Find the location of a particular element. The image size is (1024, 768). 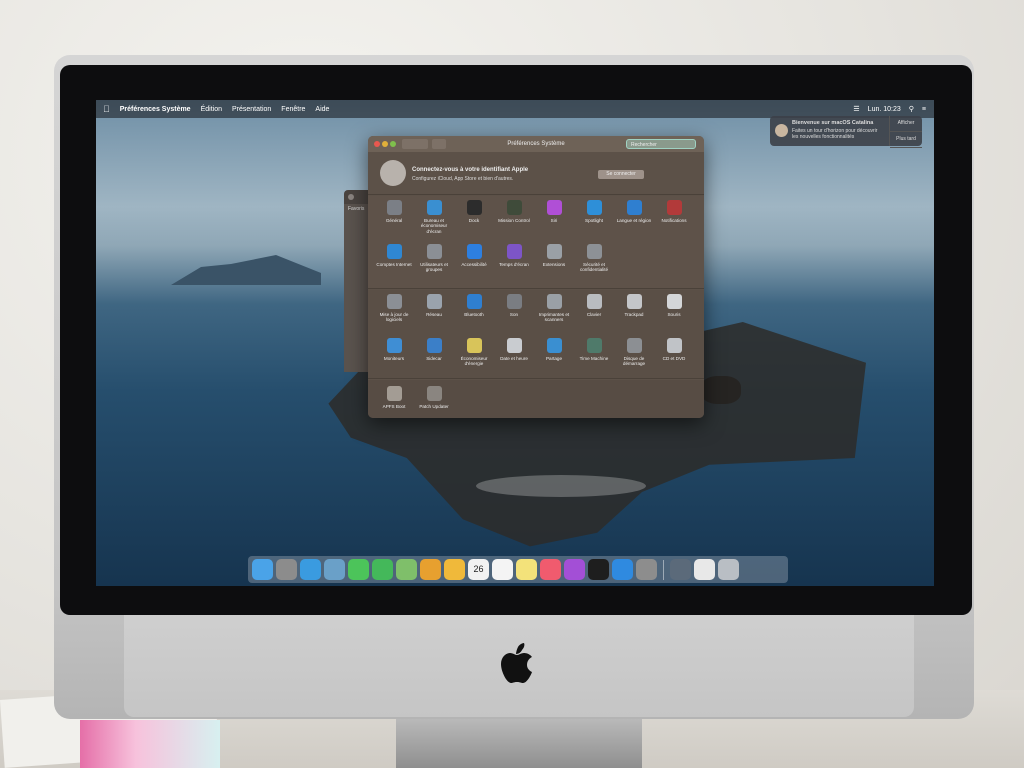

pref-pane-keyboard: Clavier is located at coordinates (594, 305).